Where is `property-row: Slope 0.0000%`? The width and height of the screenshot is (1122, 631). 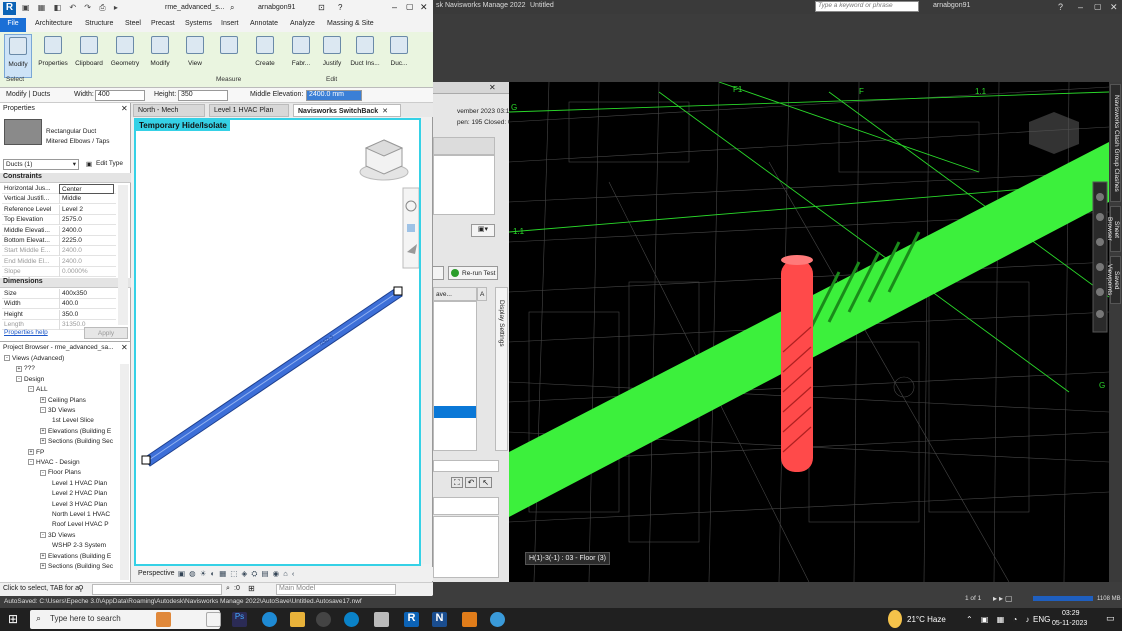
property-row: Slope 0.0000% is located at coordinates (59, 272).